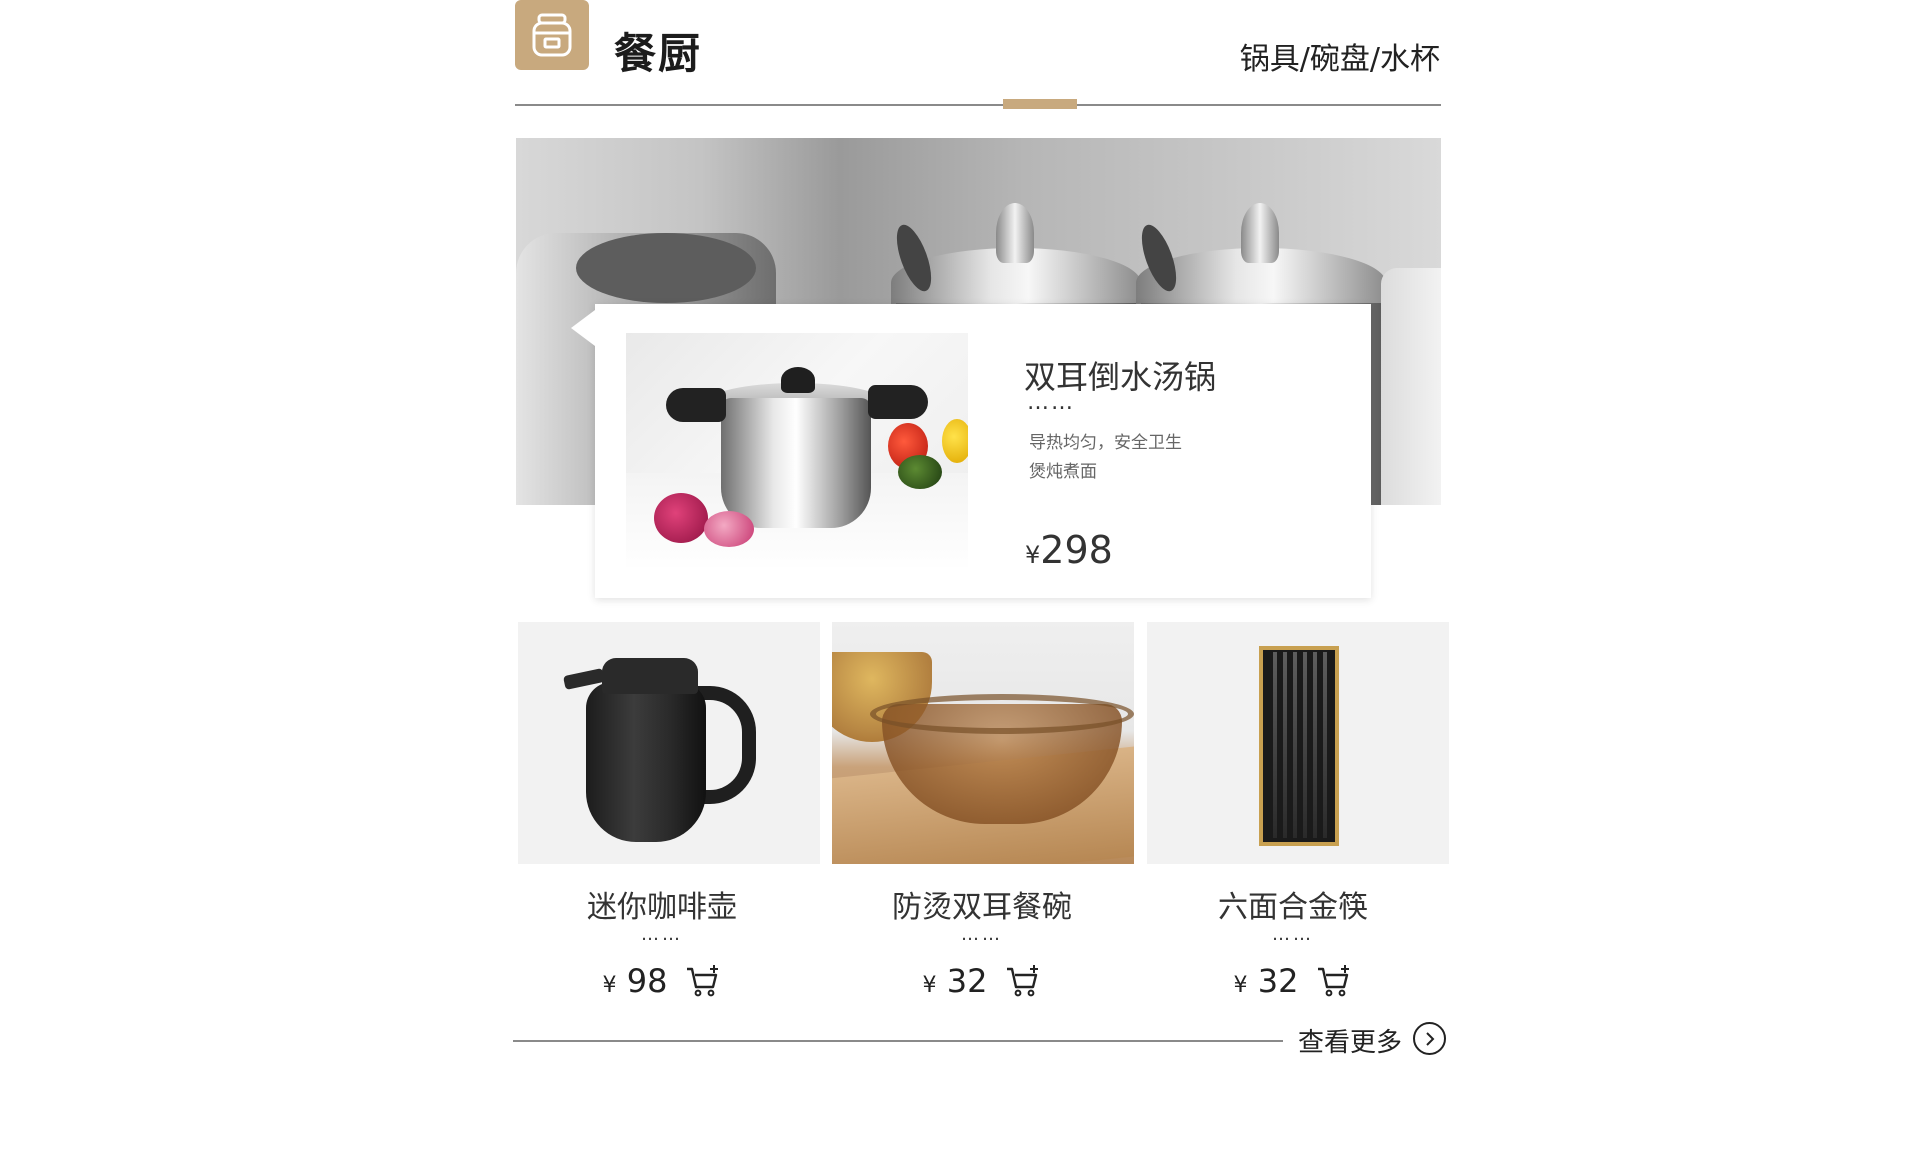 The height and width of the screenshot is (1160, 1920). I want to click on featured-description-line-1: 导热均匀，安全卫生, so click(1105, 443).